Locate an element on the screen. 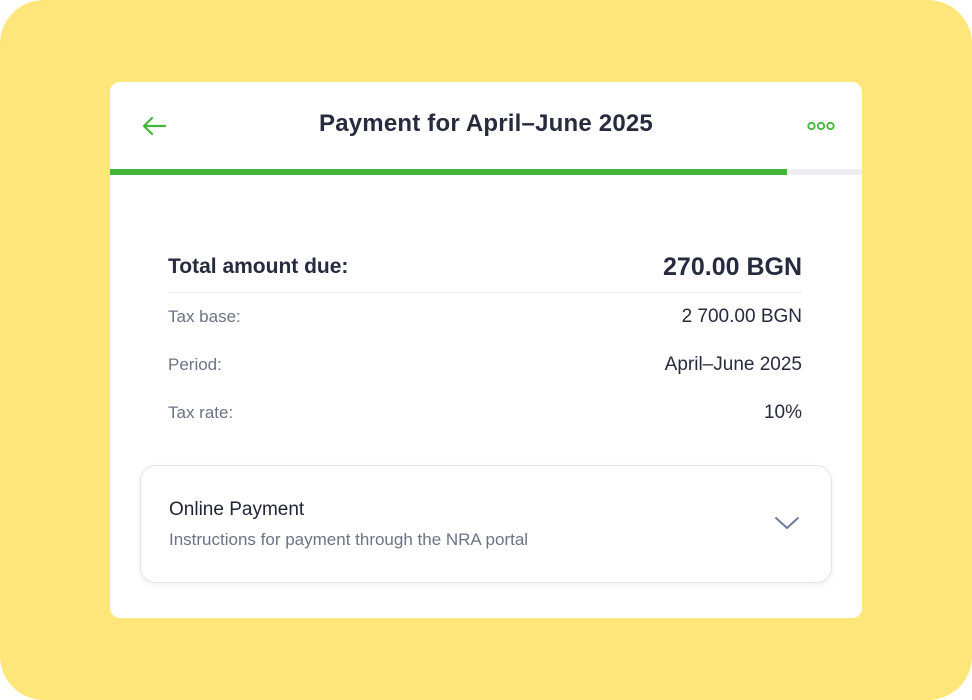 The width and height of the screenshot is (972, 700). page-title: Payment for April–June 2025 is located at coordinates (486, 123).